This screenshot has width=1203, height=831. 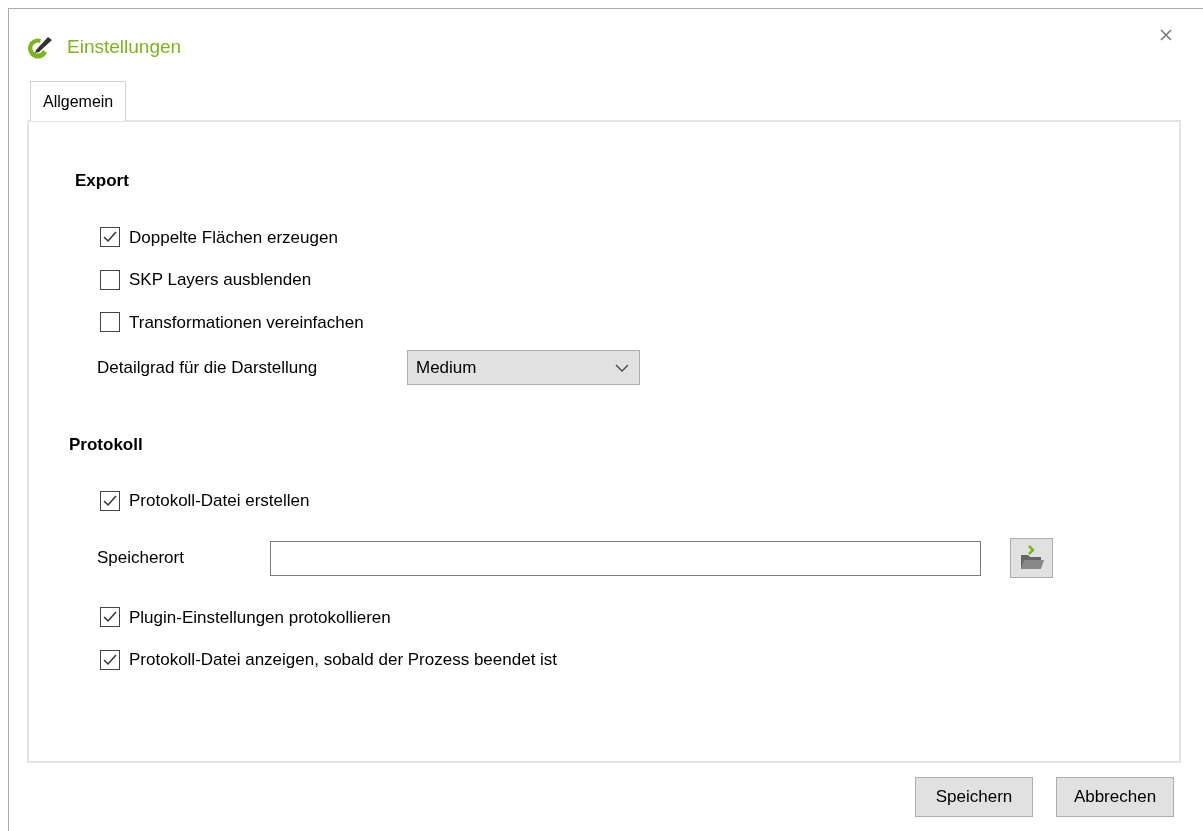 I want to click on checkbox-label: Protokoll-Datei erstellen, so click(x=219, y=501).